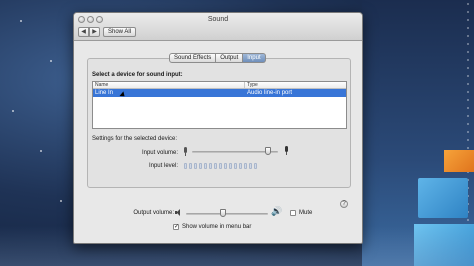 This screenshot has width=474, height=266. Describe the element at coordinates (459, 161) in the screenshot. I see `desktop-decoration-orange` at that location.